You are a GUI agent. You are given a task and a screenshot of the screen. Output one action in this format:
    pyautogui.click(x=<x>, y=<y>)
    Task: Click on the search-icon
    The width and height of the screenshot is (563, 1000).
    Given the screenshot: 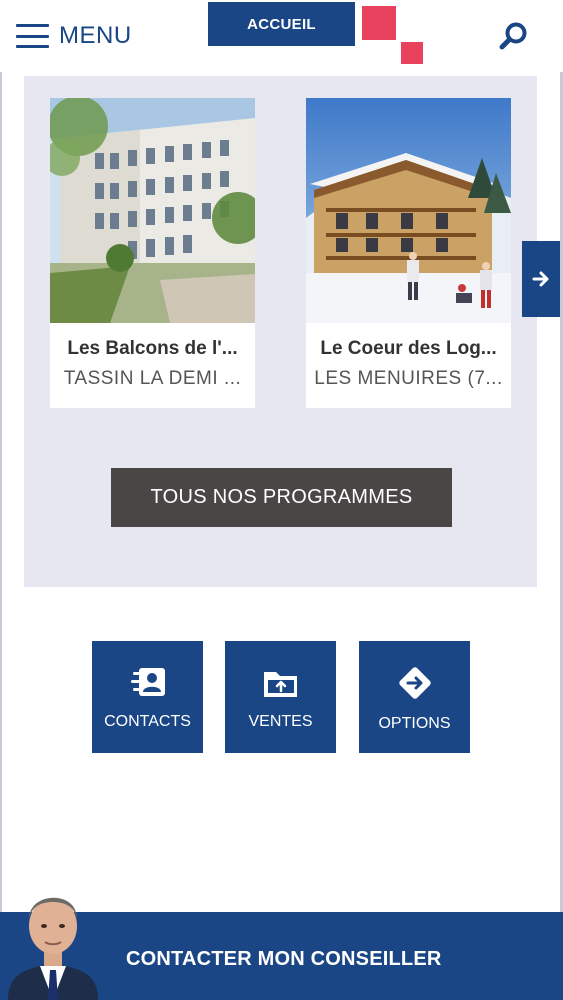 What is the action you would take?
    pyautogui.click(x=513, y=36)
    